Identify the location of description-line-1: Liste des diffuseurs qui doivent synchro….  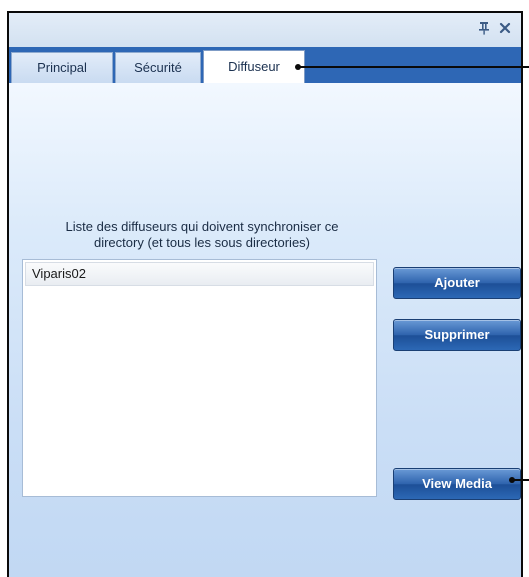
(202, 226).